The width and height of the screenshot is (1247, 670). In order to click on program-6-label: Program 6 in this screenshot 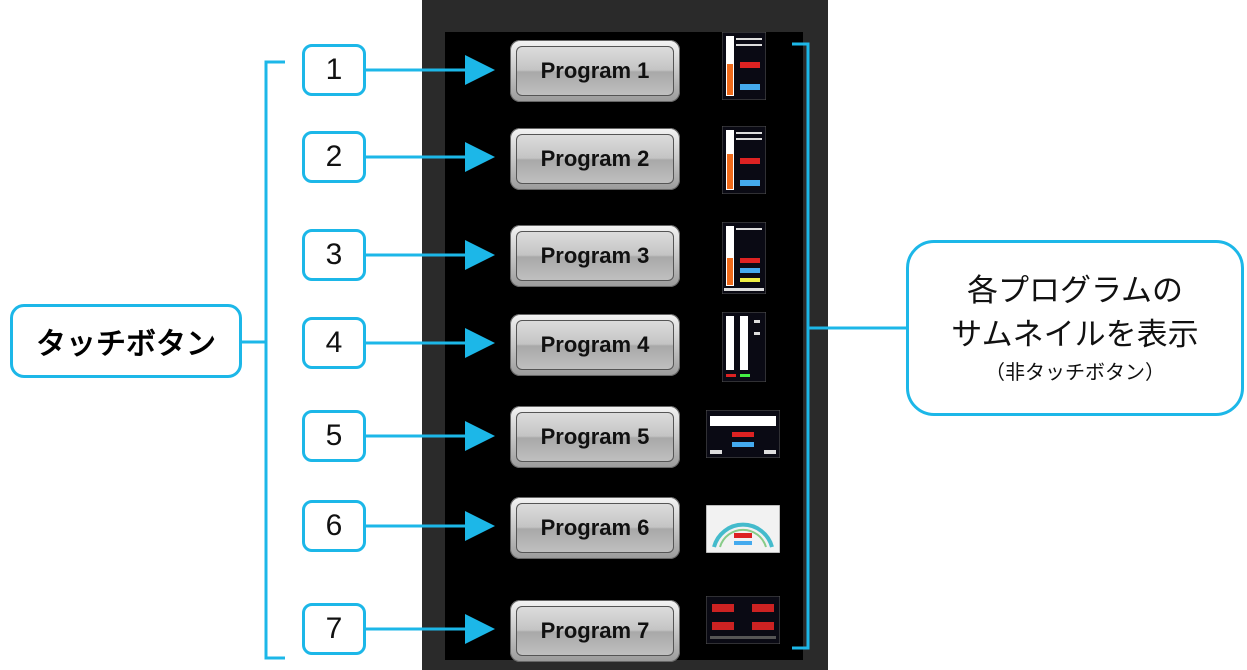, I will do `click(595, 528)`.